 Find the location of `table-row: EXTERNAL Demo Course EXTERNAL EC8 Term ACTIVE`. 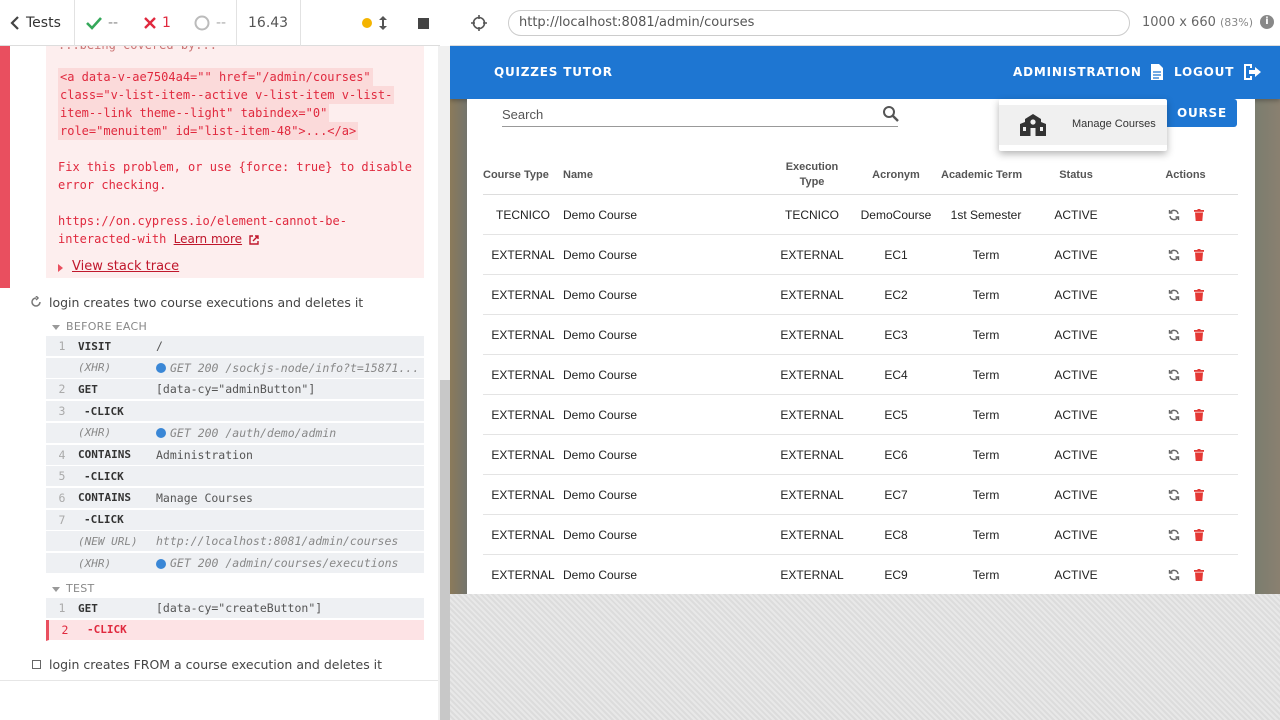

table-row: EXTERNAL Demo Course EXTERNAL EC8 Term ACTIVE is located at coordinates (860, 535).